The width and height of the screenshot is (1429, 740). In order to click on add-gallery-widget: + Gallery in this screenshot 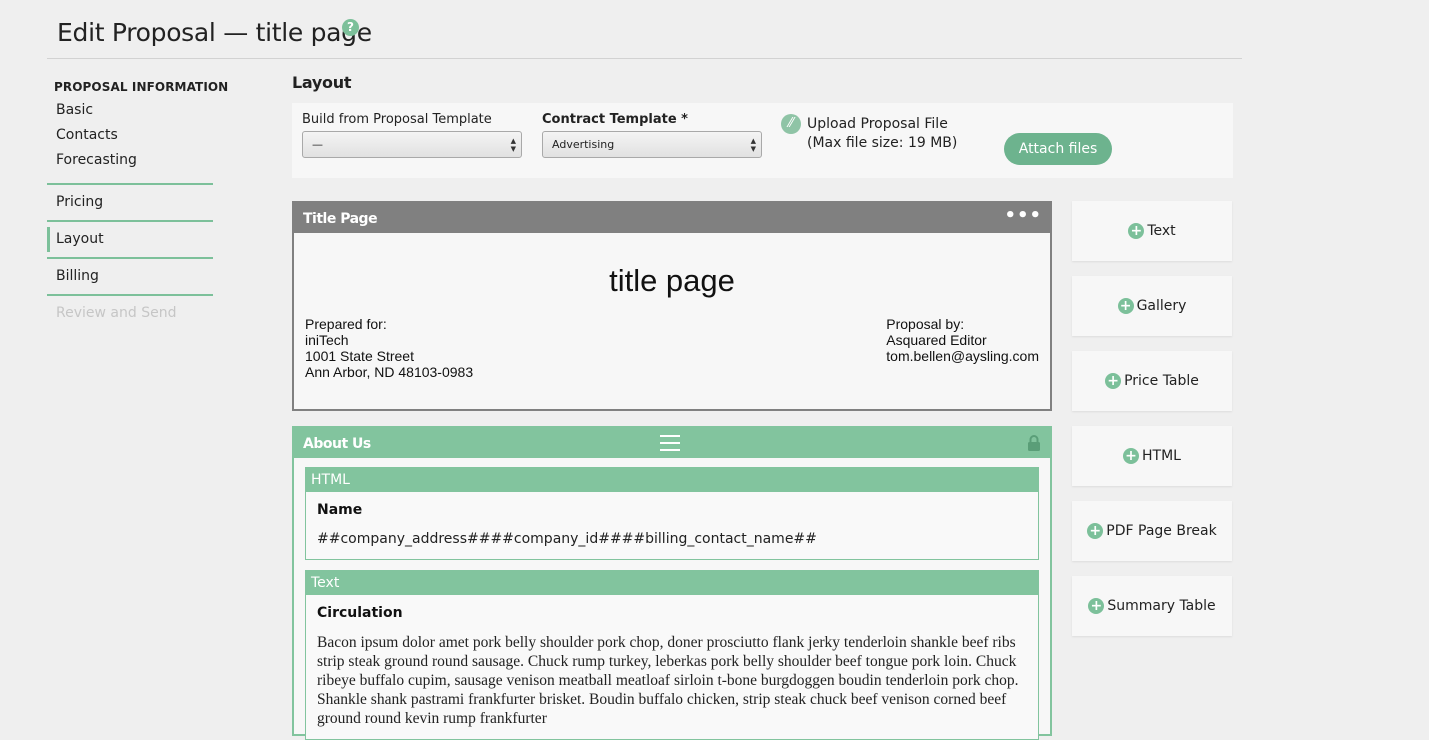, I will do `click(1152, 306)`.